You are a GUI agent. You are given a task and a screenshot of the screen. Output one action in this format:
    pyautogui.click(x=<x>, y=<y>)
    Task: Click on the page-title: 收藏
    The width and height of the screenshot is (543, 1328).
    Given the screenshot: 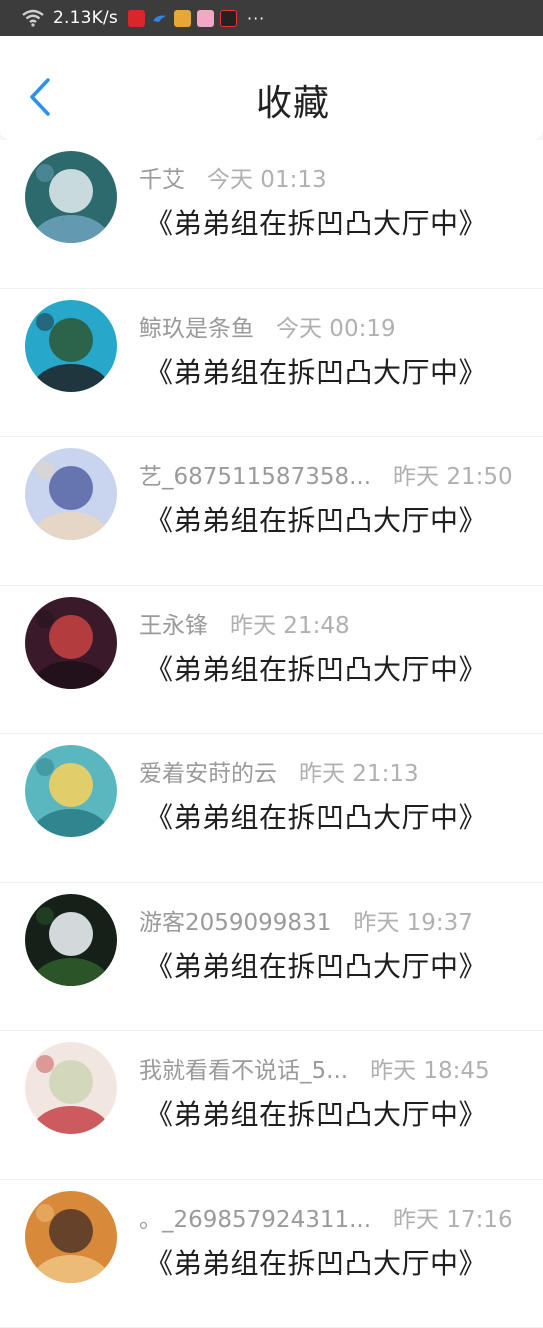 What is the action you would take?
    pyautogui.click(x=271, y=100)
    